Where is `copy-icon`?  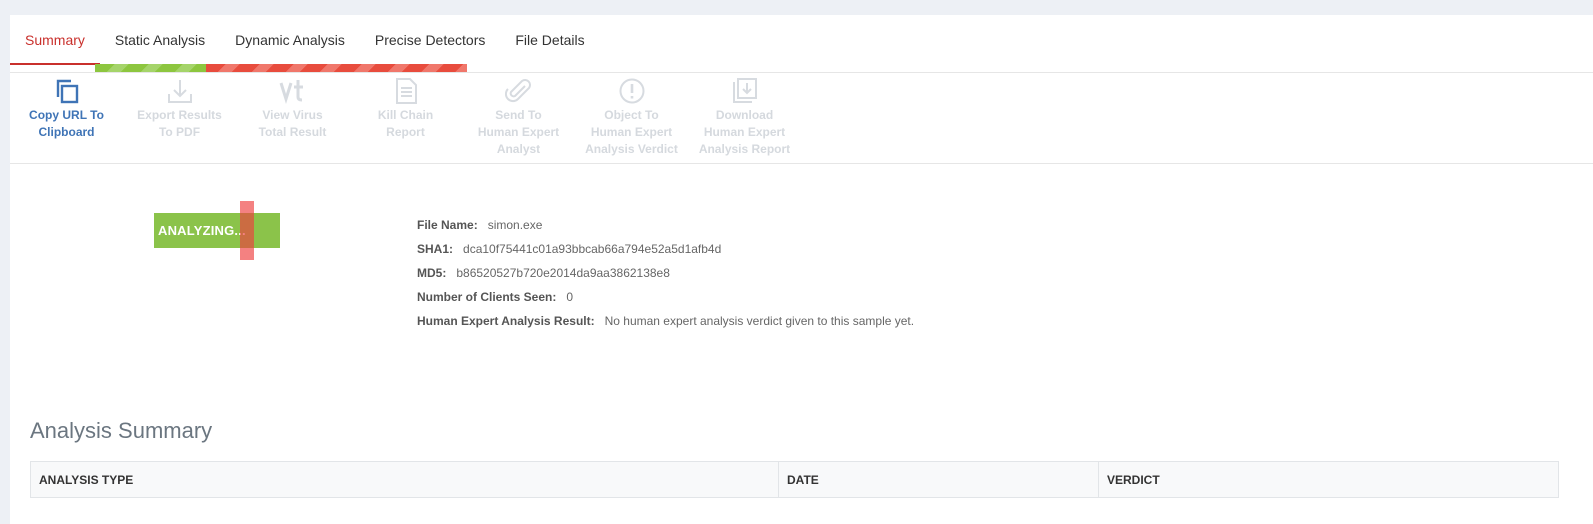 copy-icon is located at coordinates (67, 91).